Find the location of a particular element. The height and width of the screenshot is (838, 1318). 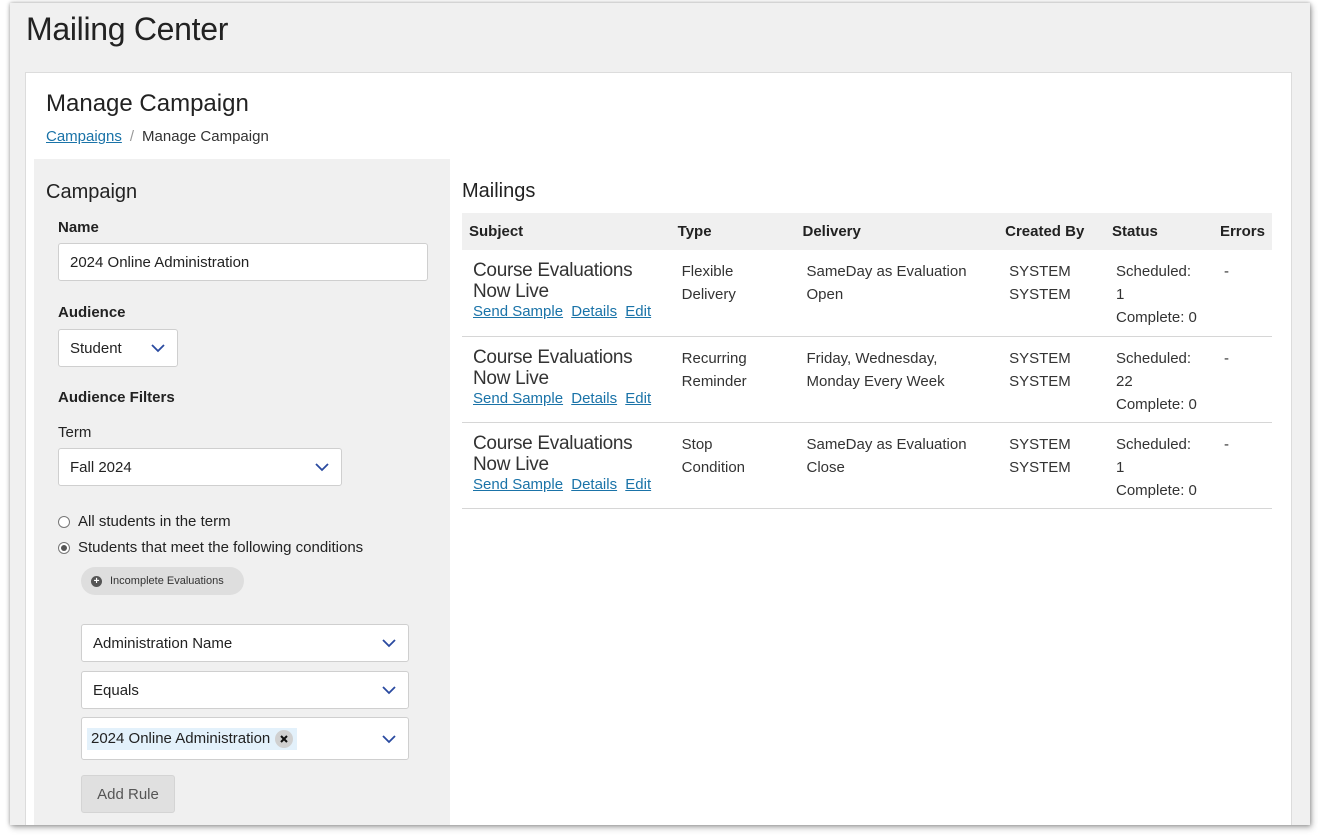

type-cell: Flexible Delivery is located at coordinates (733, 293).